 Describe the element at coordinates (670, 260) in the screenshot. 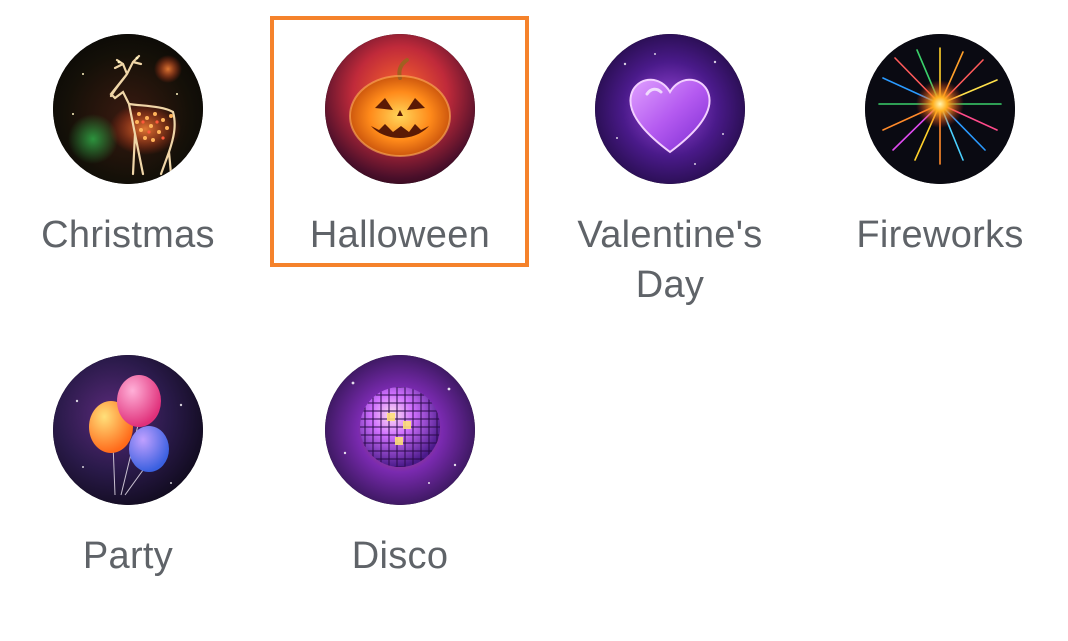

I see `effect-label-valentines: Valentine's Day` at that location.